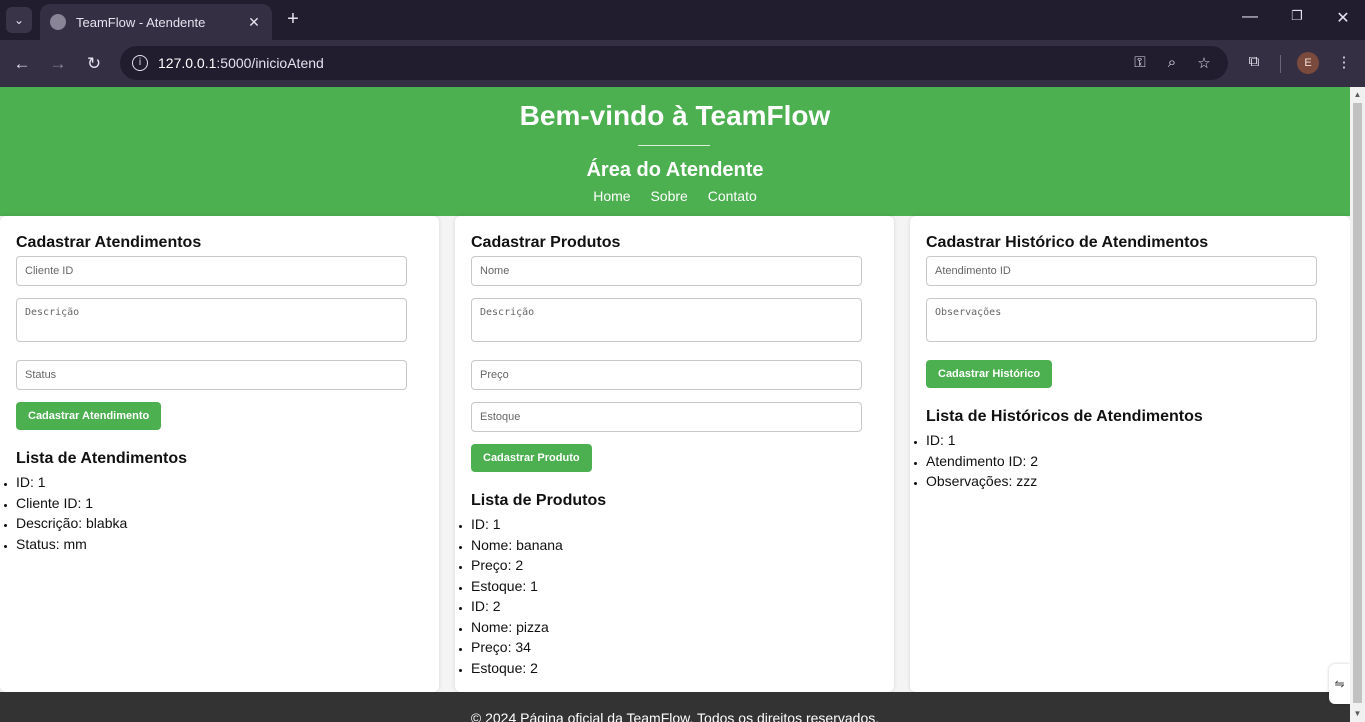 The height and width of the screenshot is (722, 1365). What do you see at coordinates (187, 63) in the screenshot?
I see `url-host: 127.0.0.1` at bounding box center [187, 63].